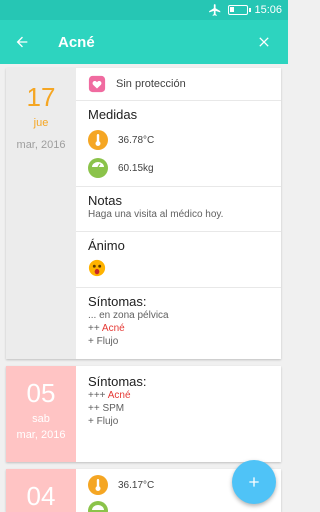 The width and height of the screenshot is (320, 512). Describe the element at coordinates (41, 213) in the screenshot. I see `date-column: 17 jue mar, 2016` at that location.